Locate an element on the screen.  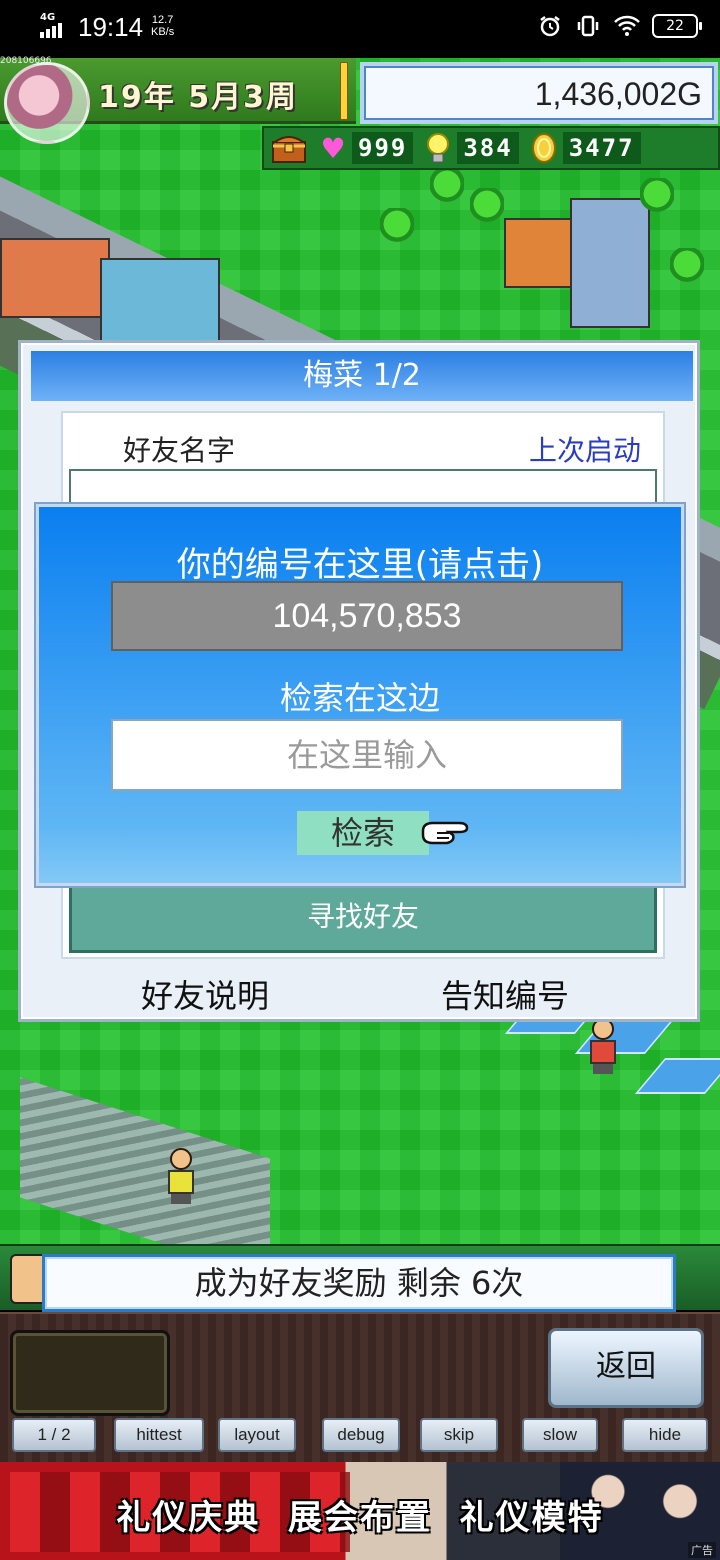
friend-explain-button: 好友说明 is located at coordinates (205, 994).